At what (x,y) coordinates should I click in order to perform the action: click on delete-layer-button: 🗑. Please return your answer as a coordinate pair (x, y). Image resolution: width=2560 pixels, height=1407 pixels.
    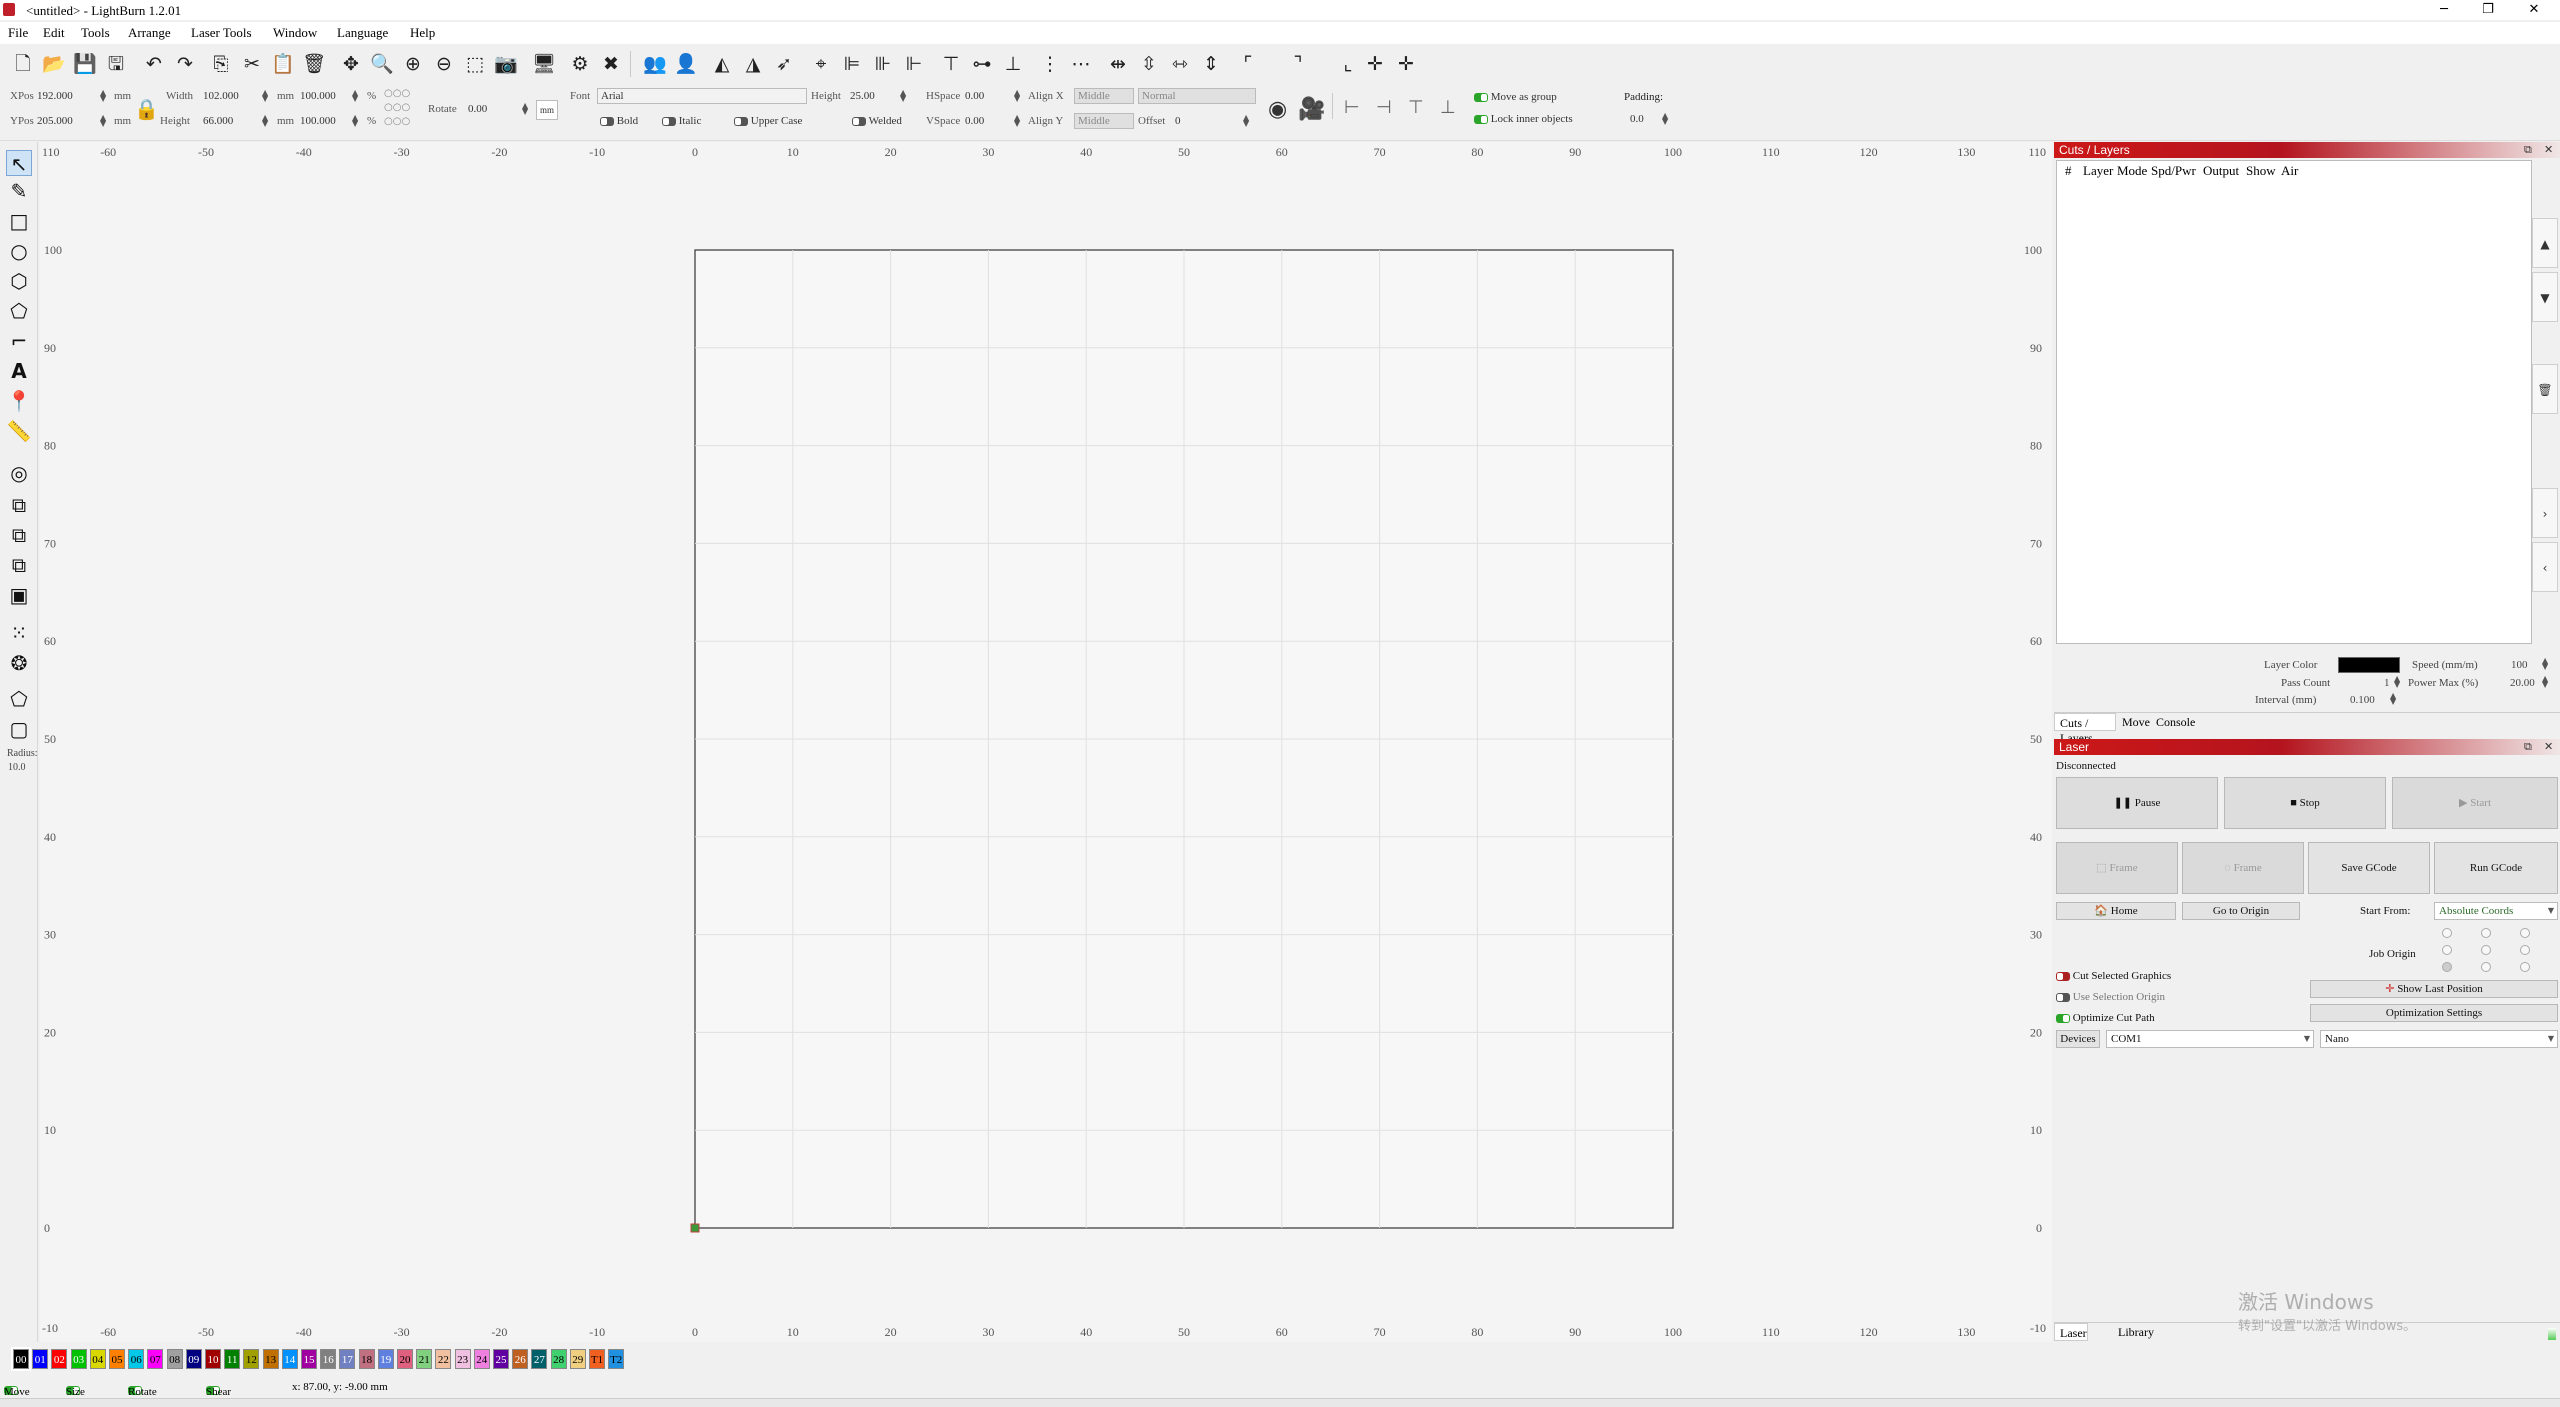
    Looking at the image, I should click on (2545, 389).